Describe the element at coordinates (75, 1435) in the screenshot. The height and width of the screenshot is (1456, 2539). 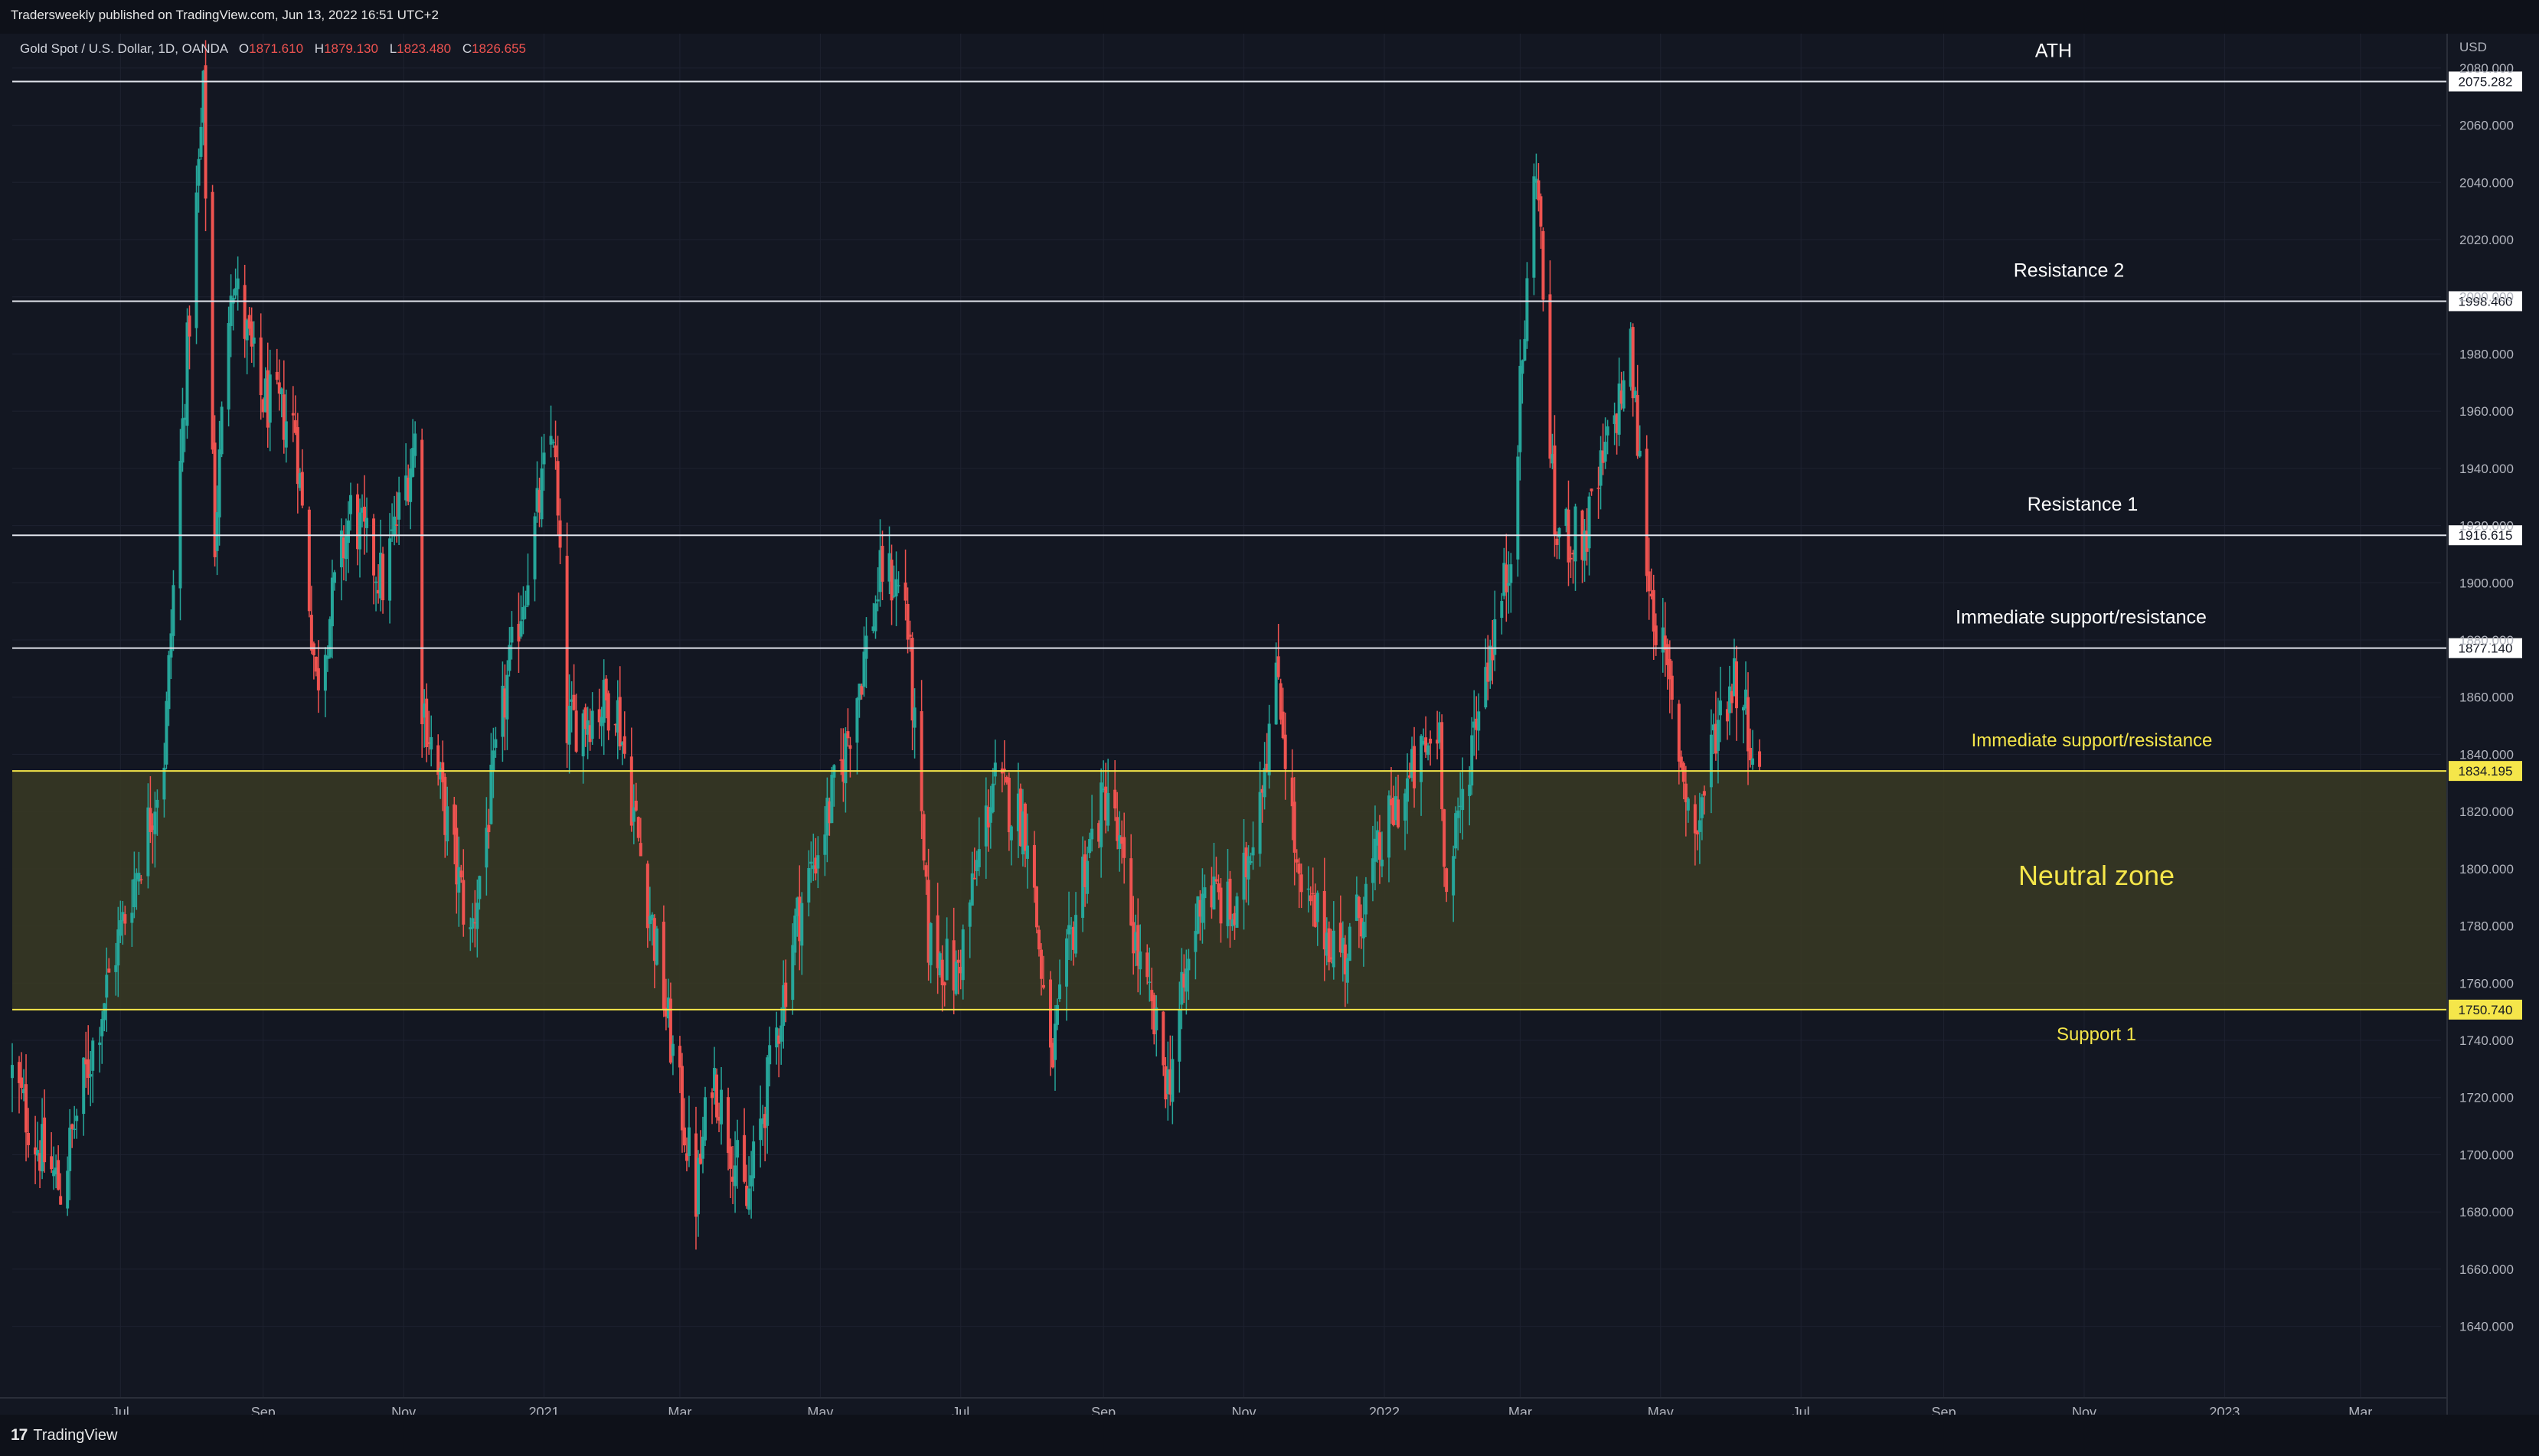
I see `tradingview-logo-text: TradingView` at that location.